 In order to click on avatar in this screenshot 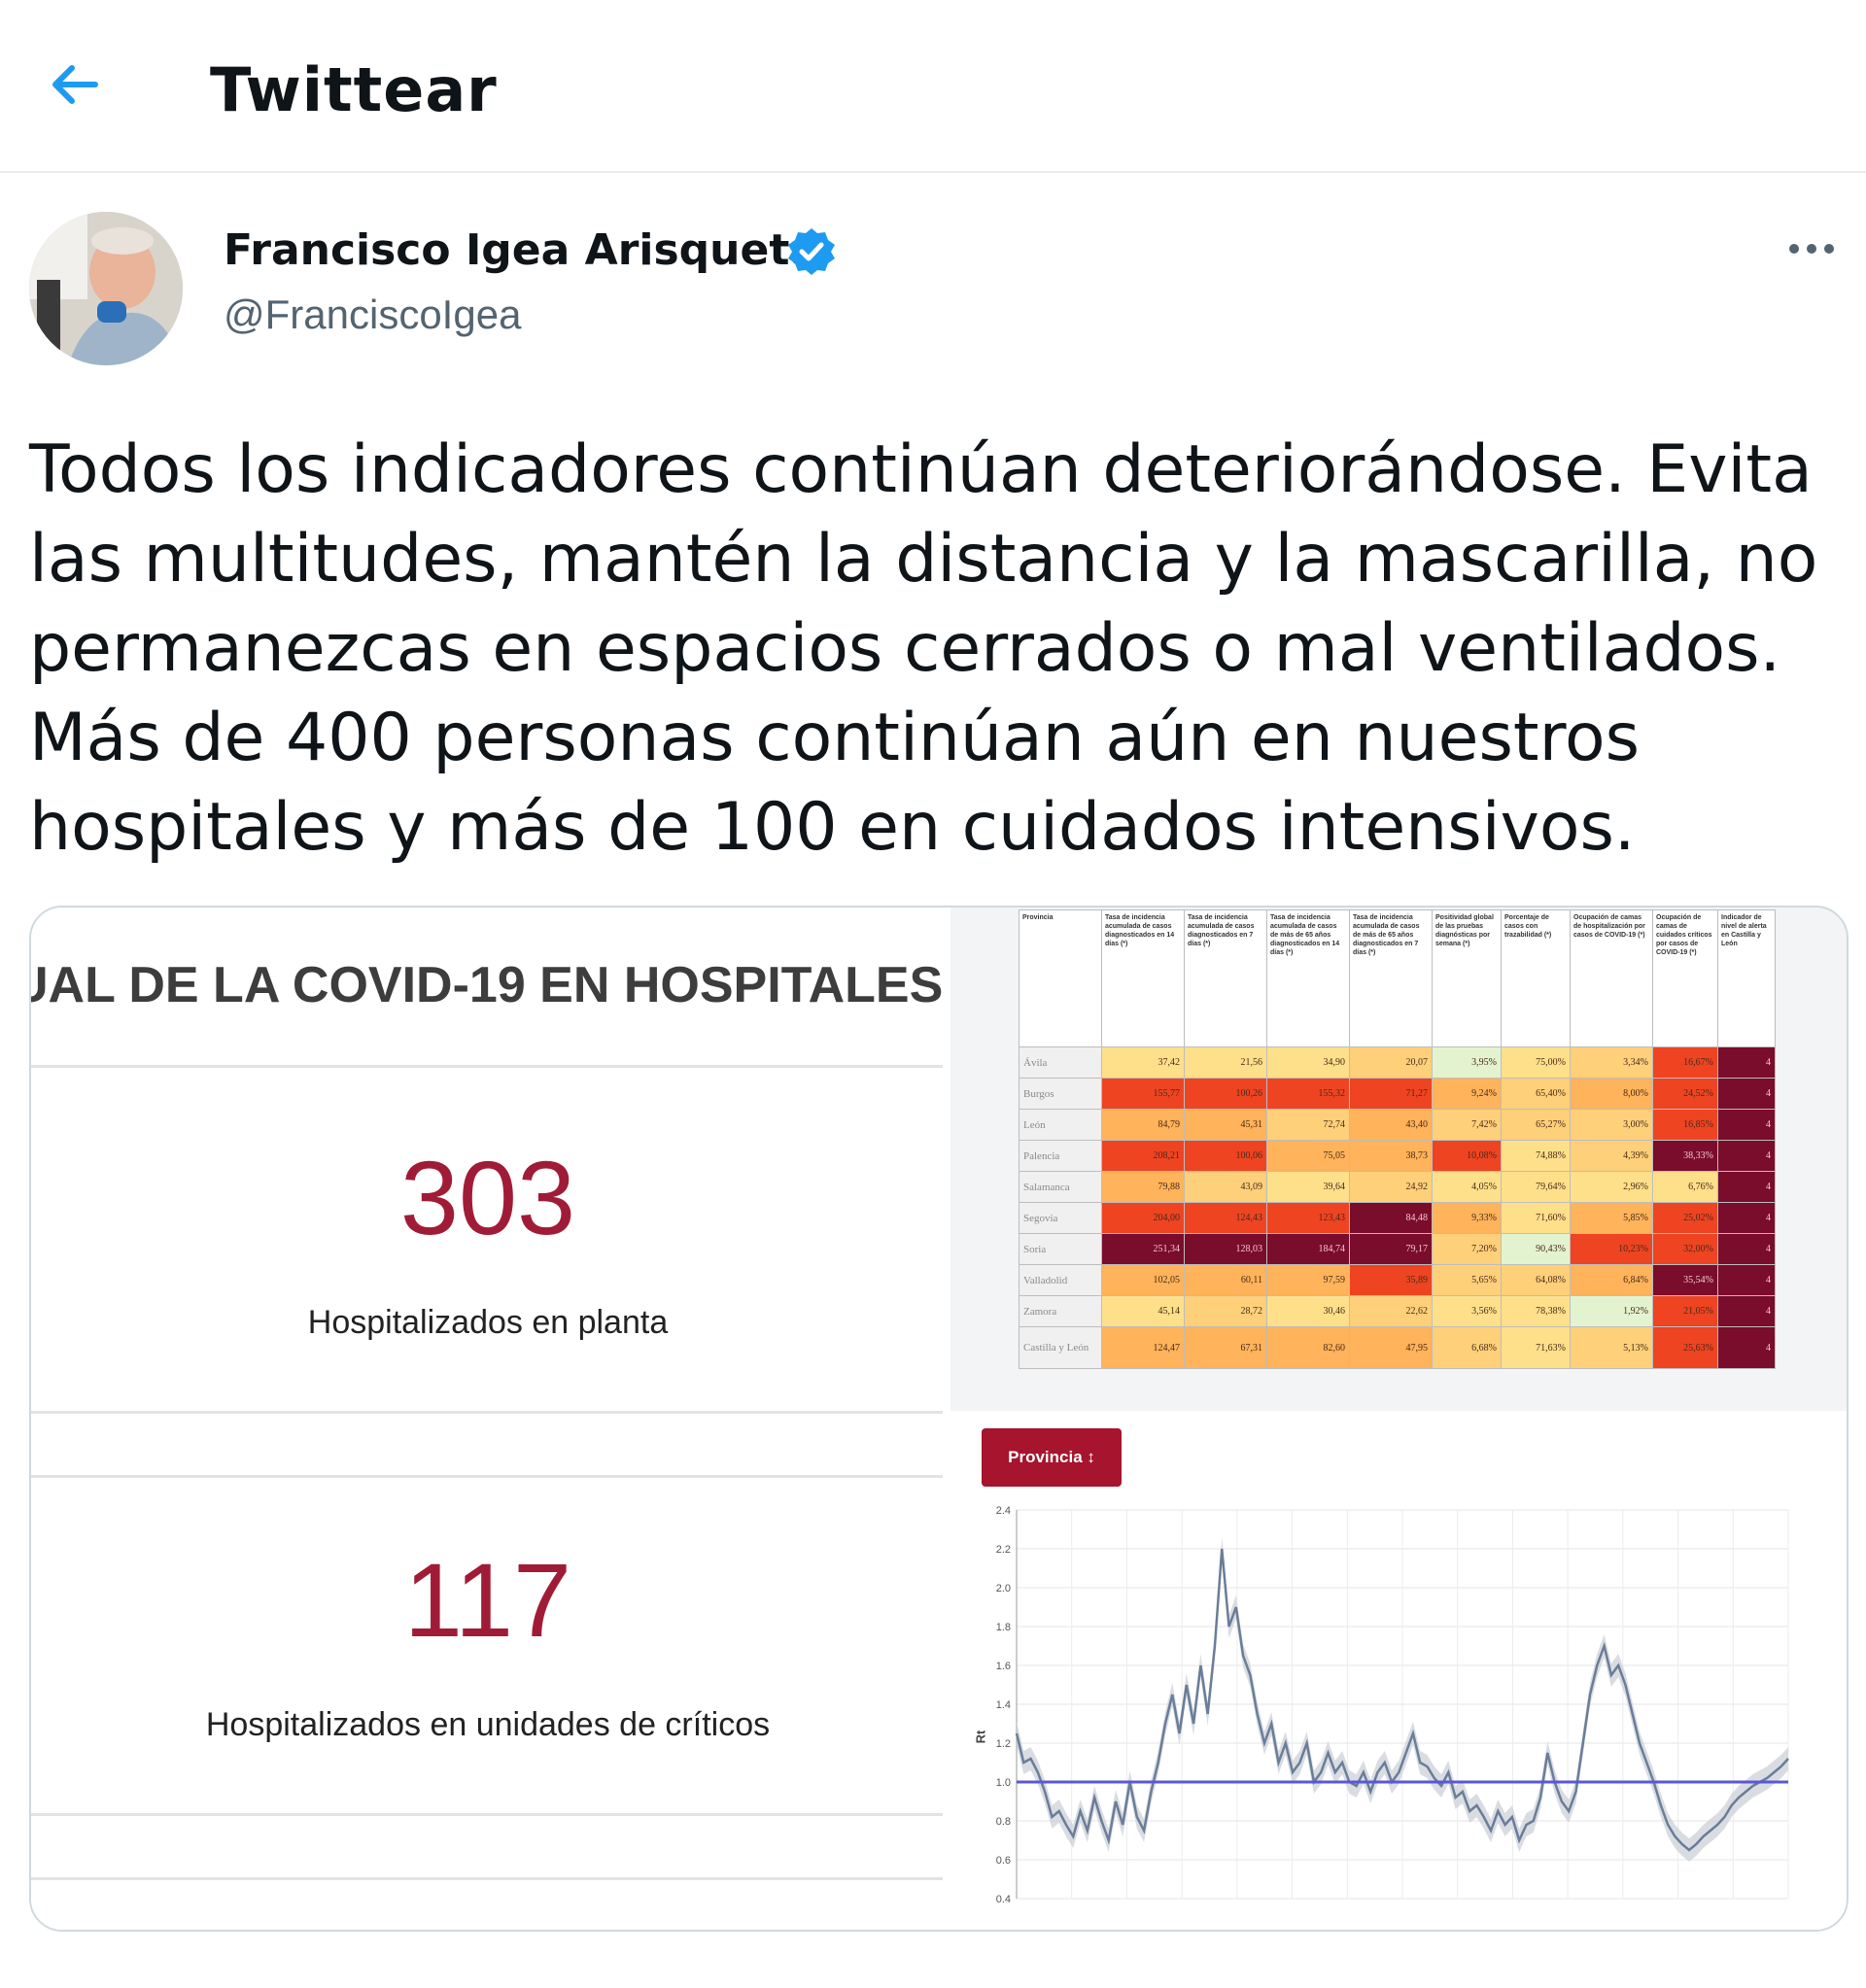, I will do `click(106, 288)`.